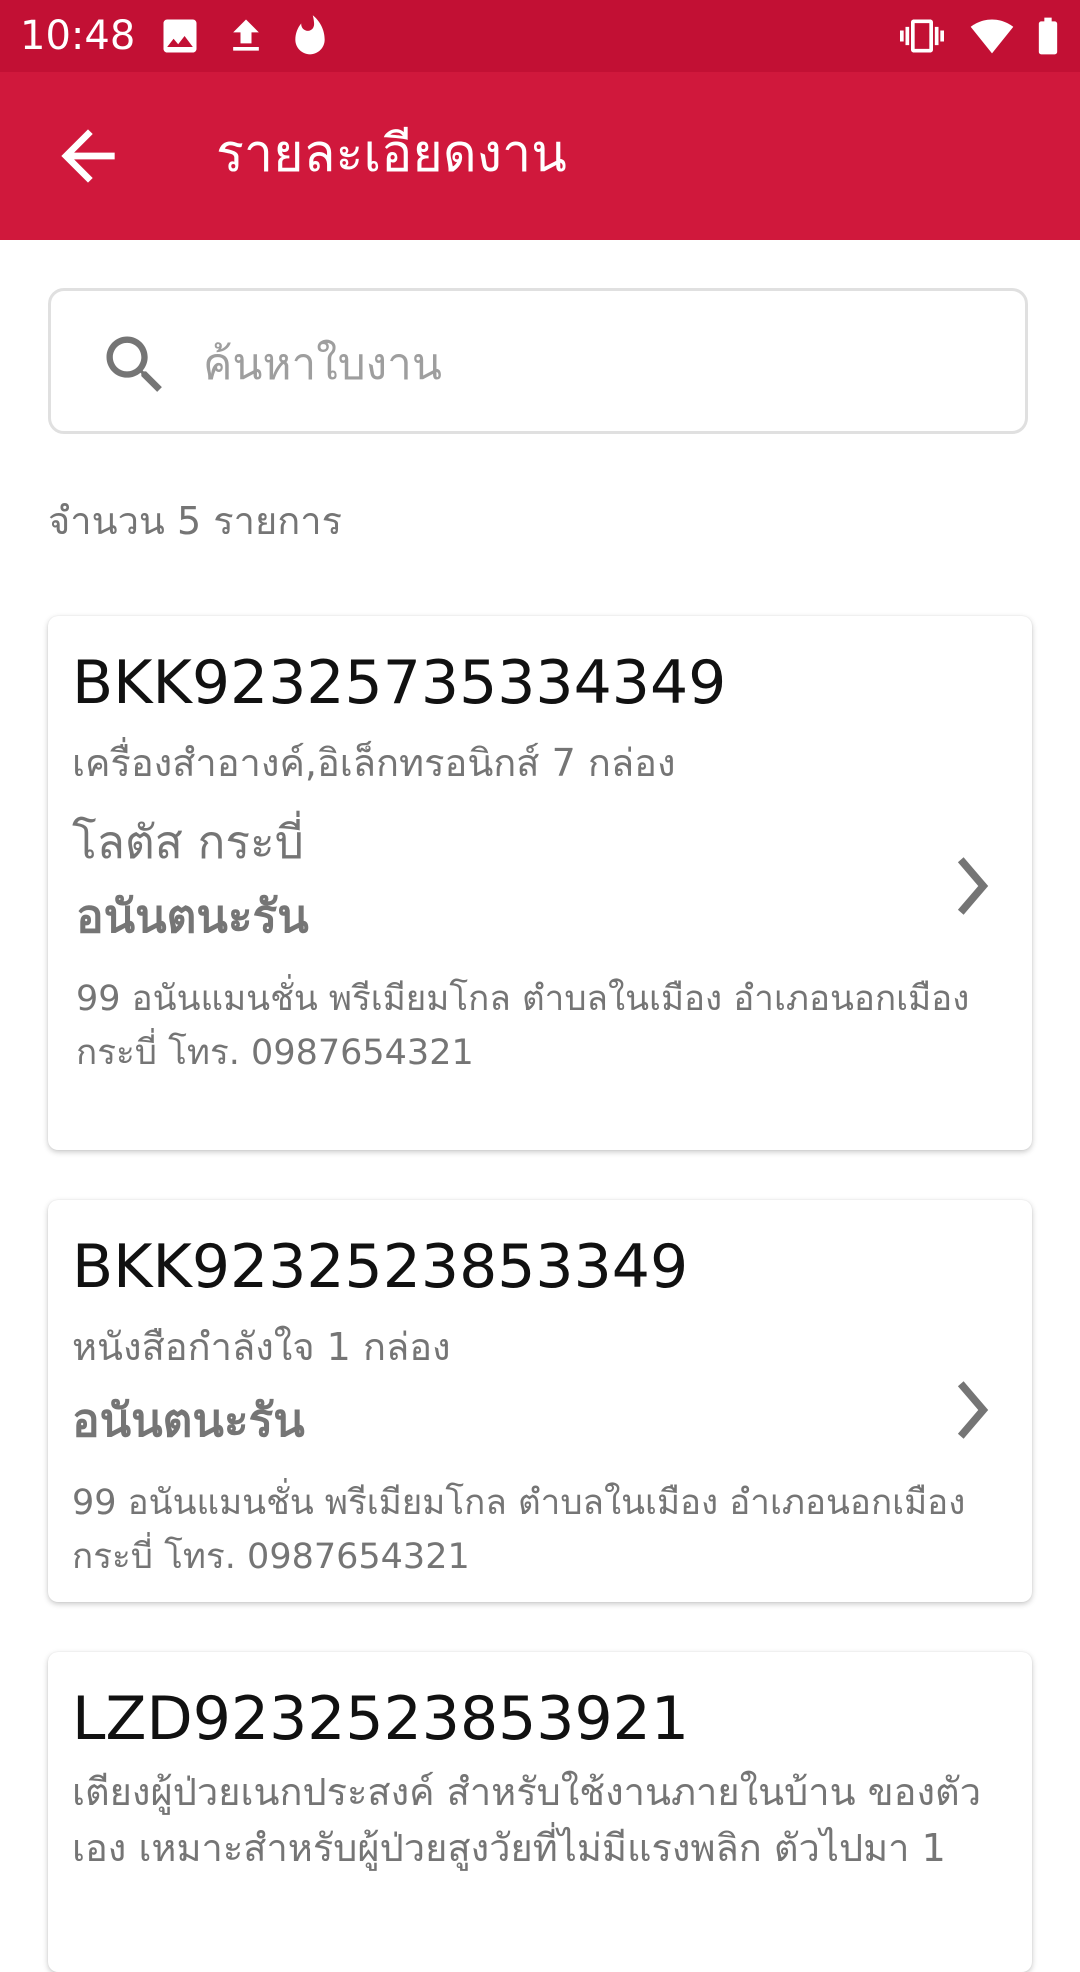  Describe the element at coordinates (540, 36) in the screenshot. I see `status-bar: 10:48` at that location.